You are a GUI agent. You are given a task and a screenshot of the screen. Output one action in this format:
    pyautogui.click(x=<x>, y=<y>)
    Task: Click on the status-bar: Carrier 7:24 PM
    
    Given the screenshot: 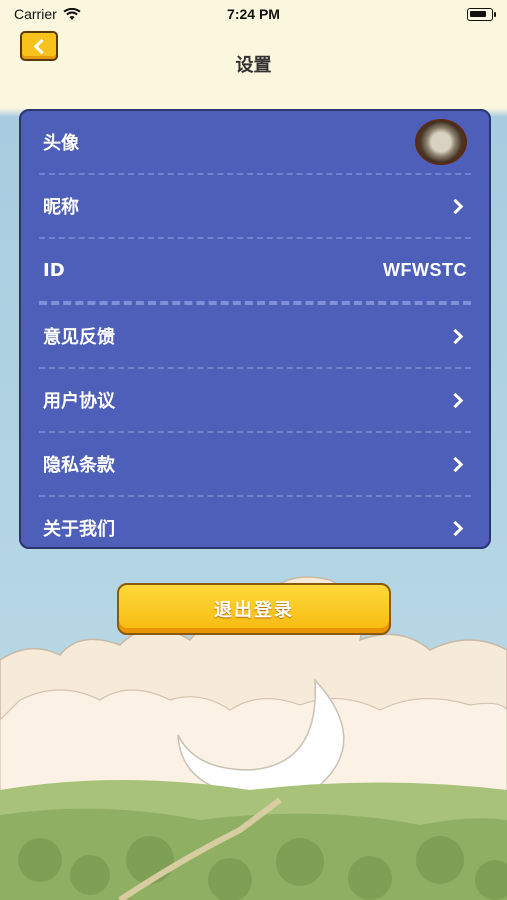 What is the action you would take?
    pyautogui.click(x=253, y=14)
    